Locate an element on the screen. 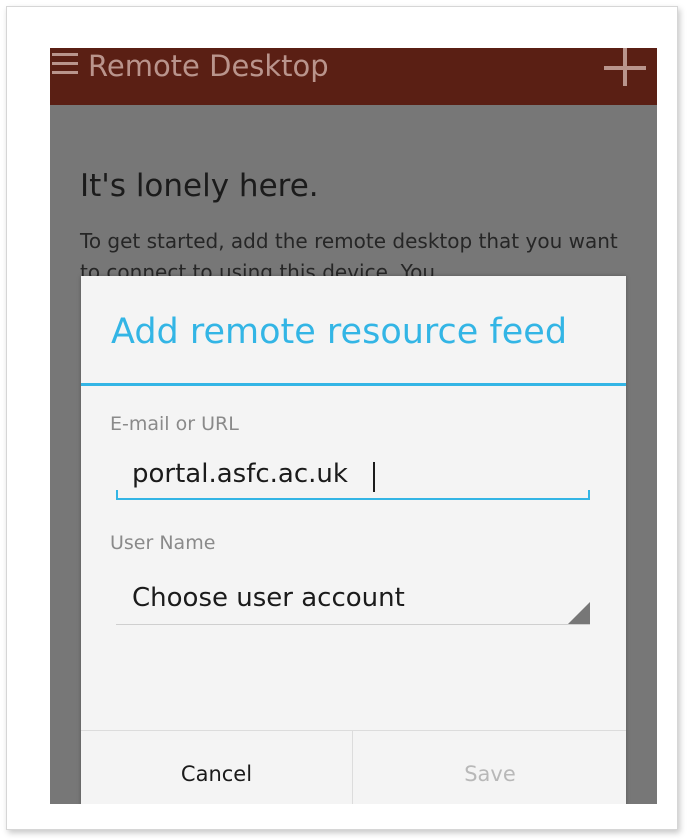 The height and width of the screenshot is (839, 688). app-bar: Remote Desktop is located at coordinates (353, 76).